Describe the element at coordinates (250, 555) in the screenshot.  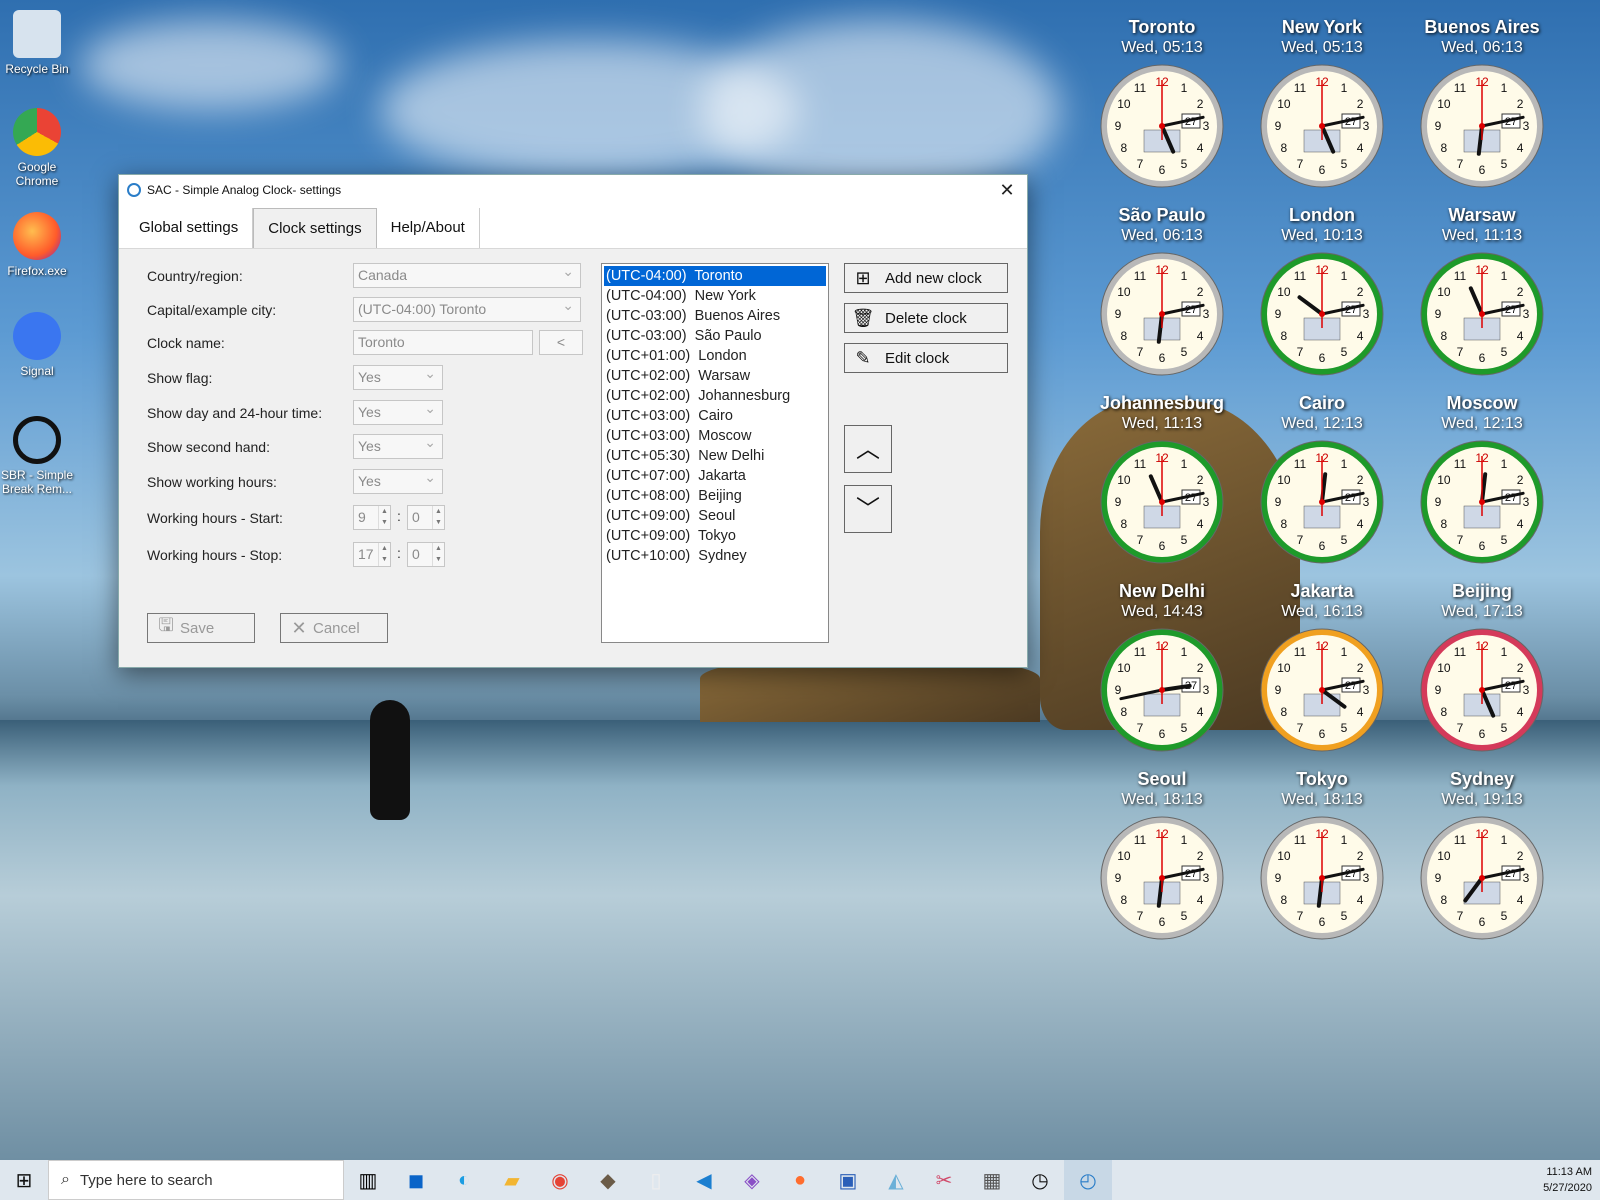
I see `stop-row: Working hours - Stop:` at that location.